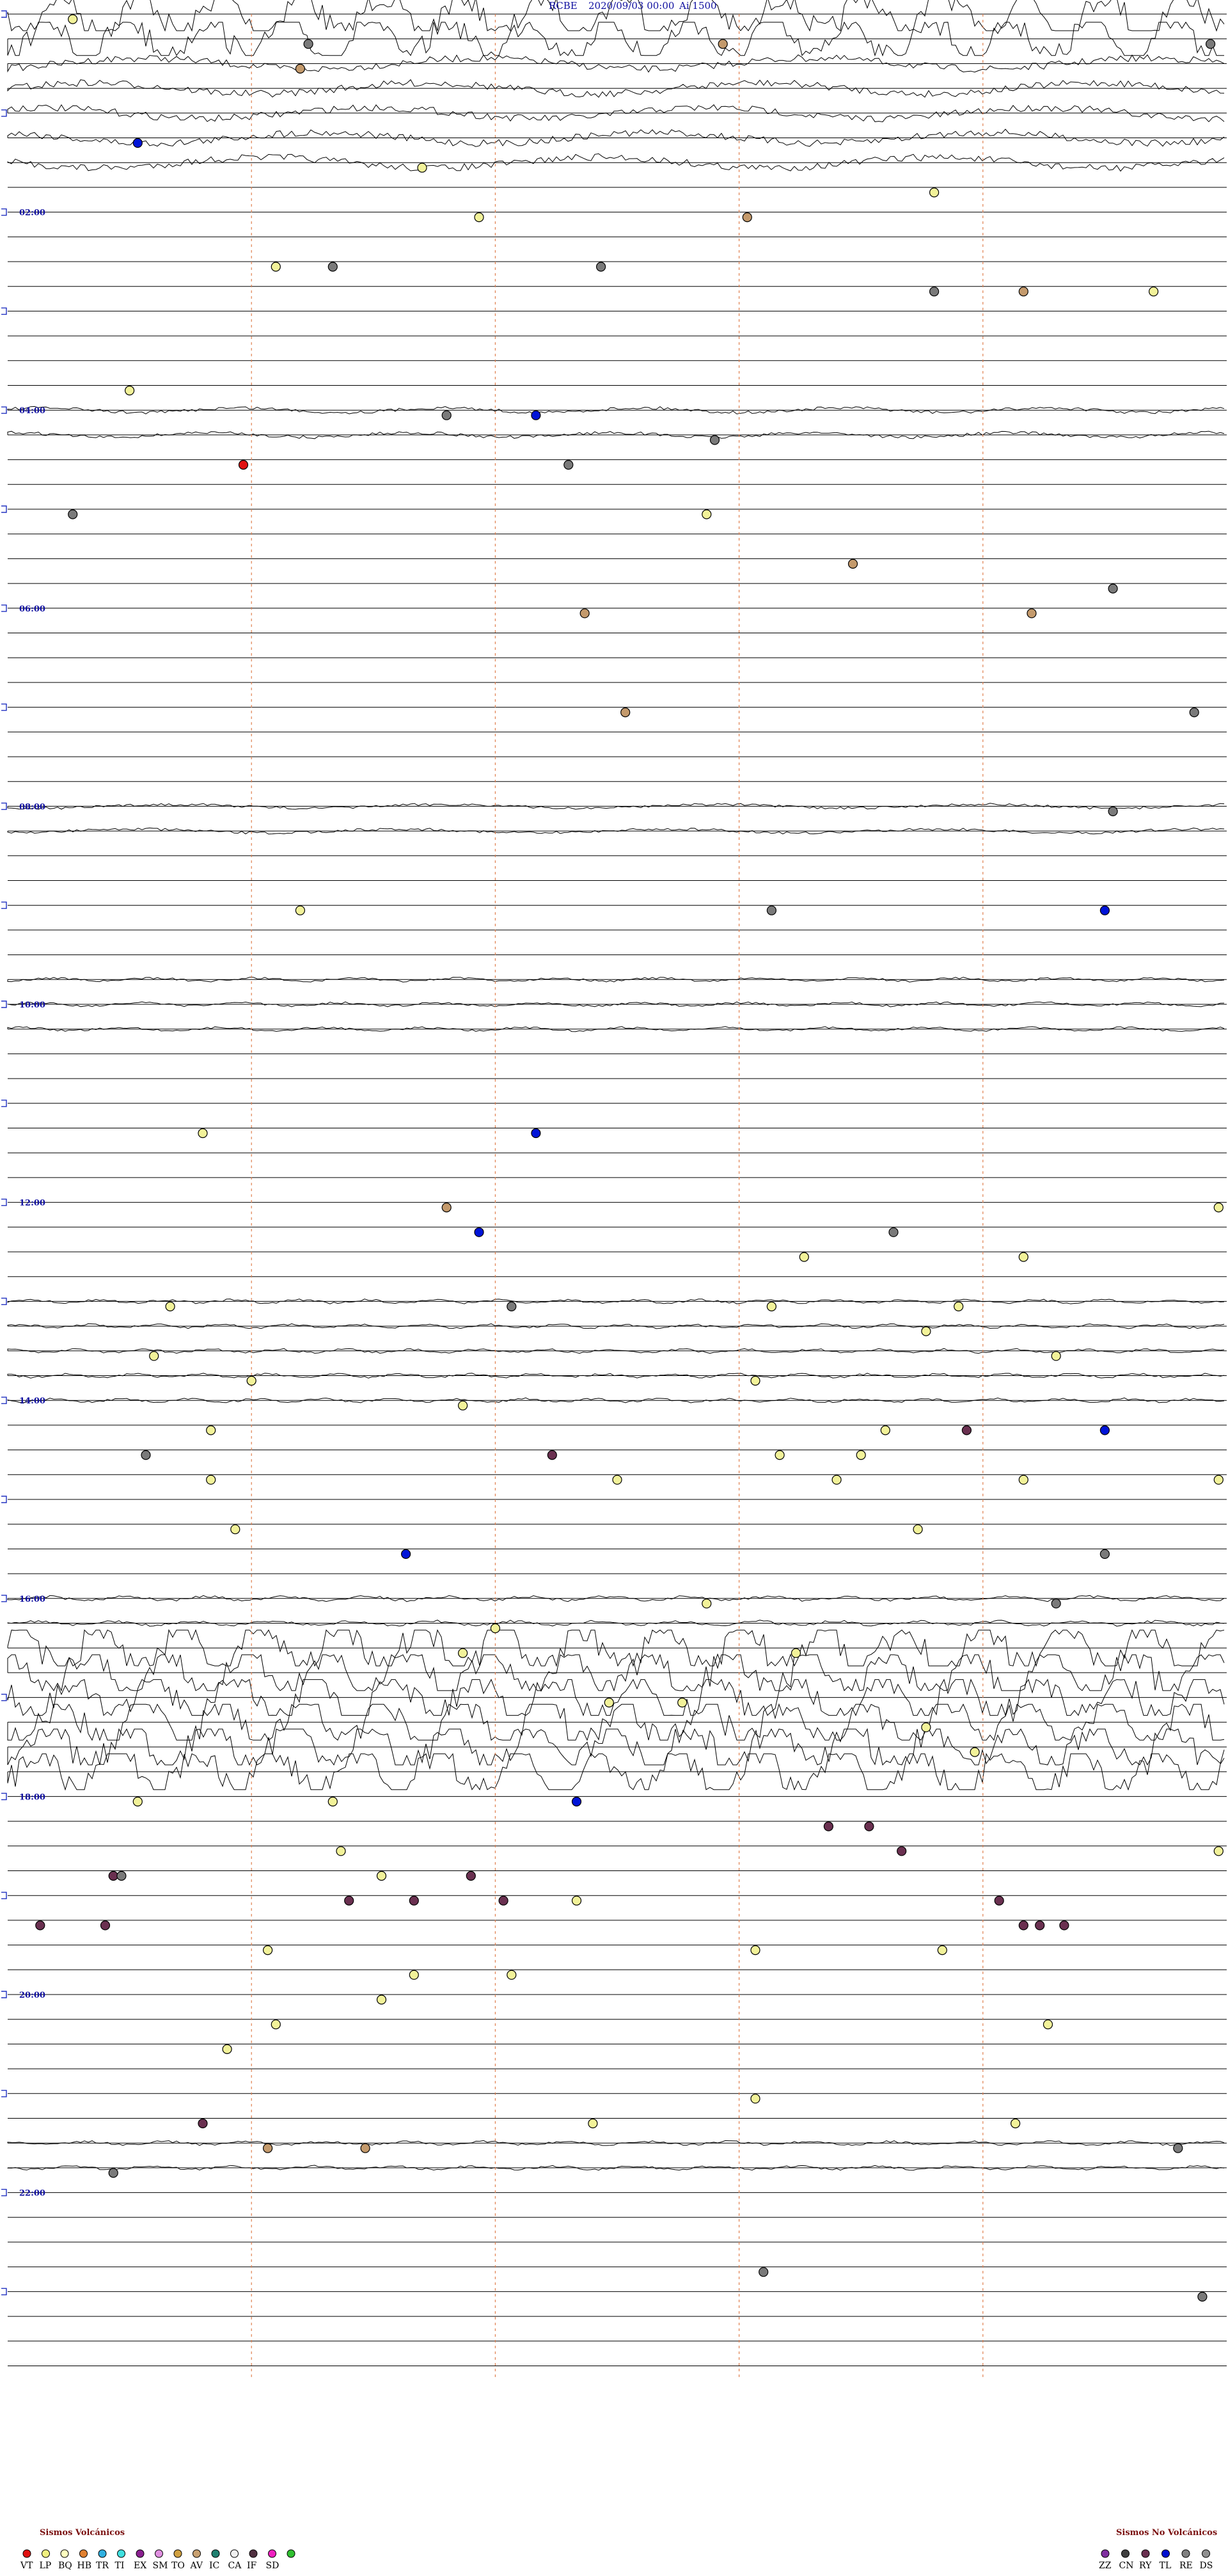  Describe the element at coordinates (84, 2566) in the screenshot. I see `legend-code: HB` at that location.